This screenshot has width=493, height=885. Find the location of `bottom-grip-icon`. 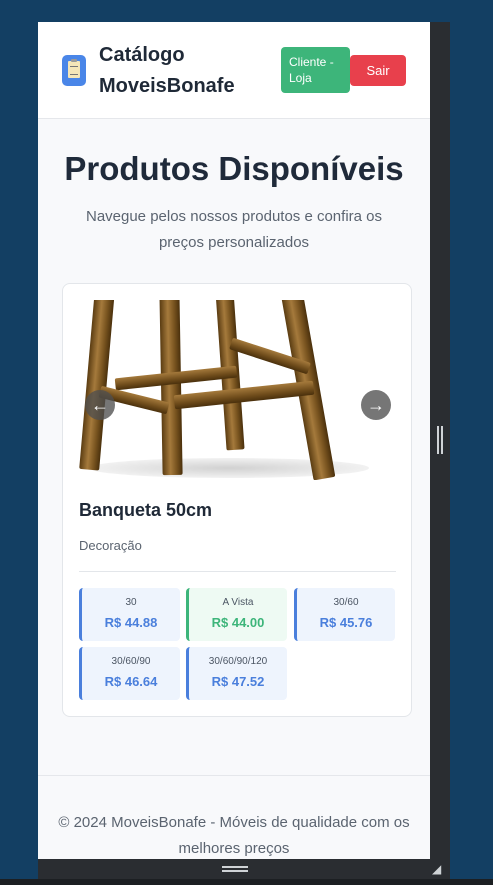

bottom-grip-icon is located at coordinates (235, 869).